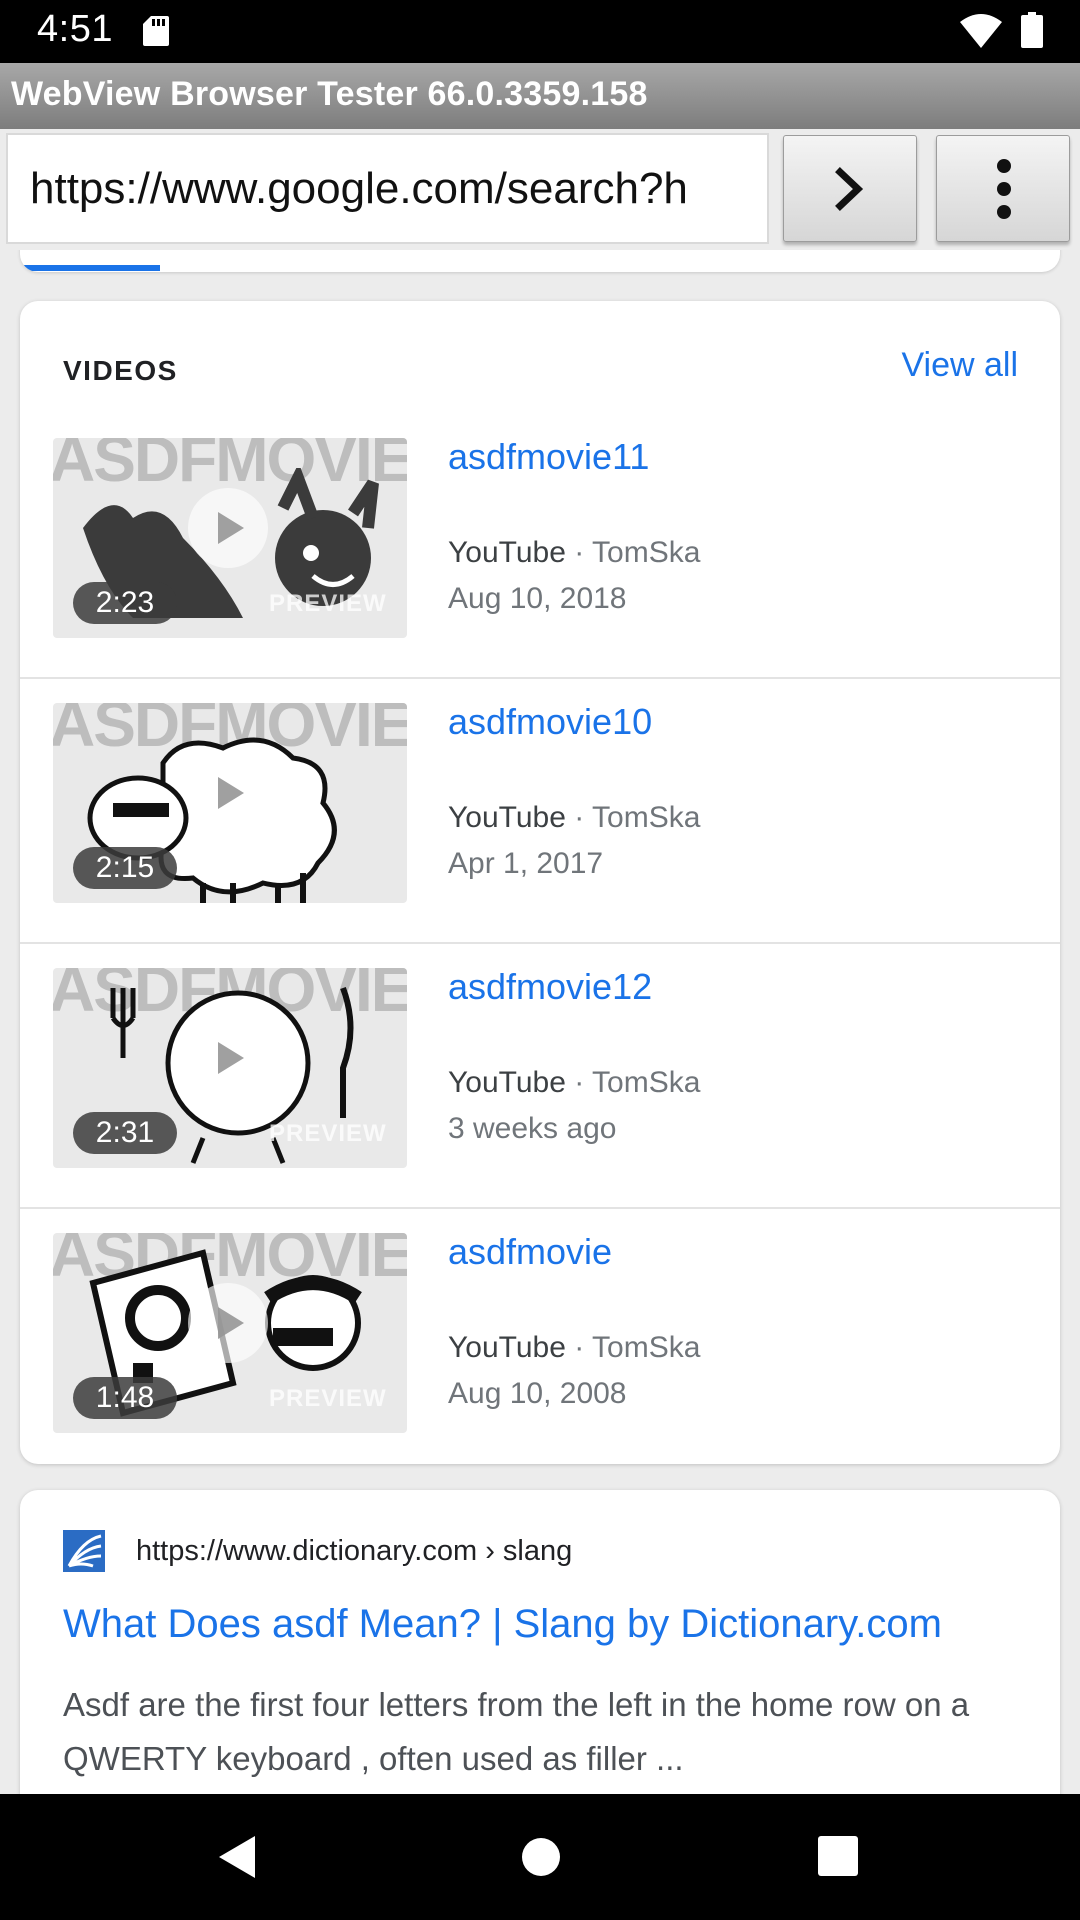 Image resolution: width=1080 pixels, height=1920 pixels. I want to click on video-thumbnail: ASDFMOVIE12 2:31 PREVIEW, so click(230, 1068).